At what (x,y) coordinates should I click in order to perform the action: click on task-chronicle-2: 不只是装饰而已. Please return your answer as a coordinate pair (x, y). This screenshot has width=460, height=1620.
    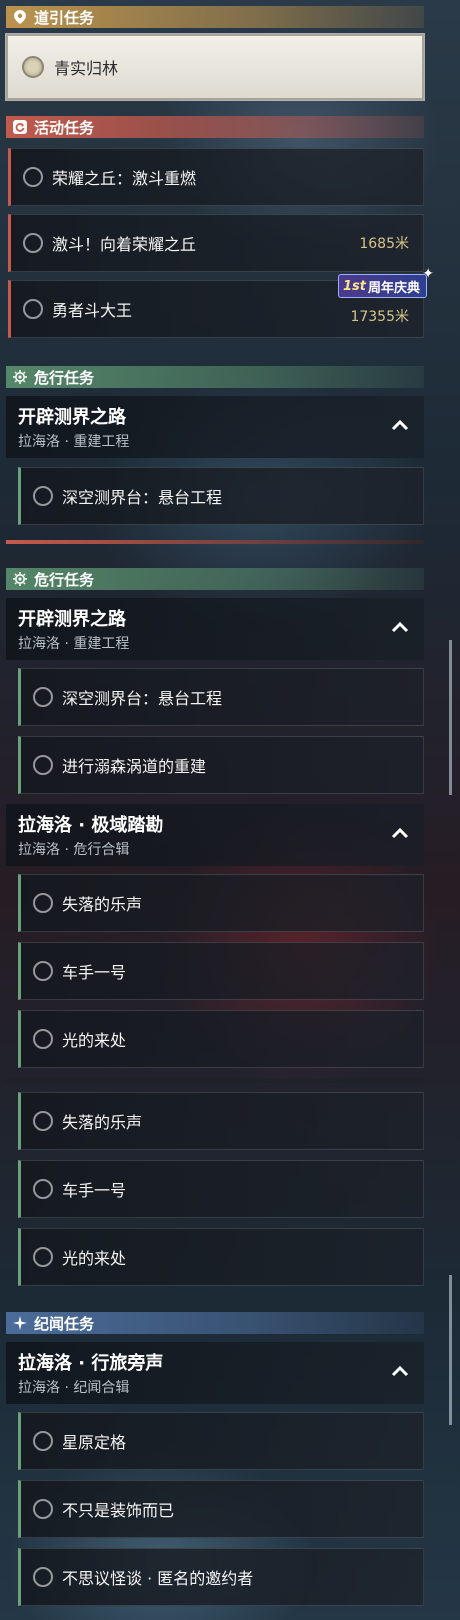
    Looking at the image, I should click on (221, 1509).